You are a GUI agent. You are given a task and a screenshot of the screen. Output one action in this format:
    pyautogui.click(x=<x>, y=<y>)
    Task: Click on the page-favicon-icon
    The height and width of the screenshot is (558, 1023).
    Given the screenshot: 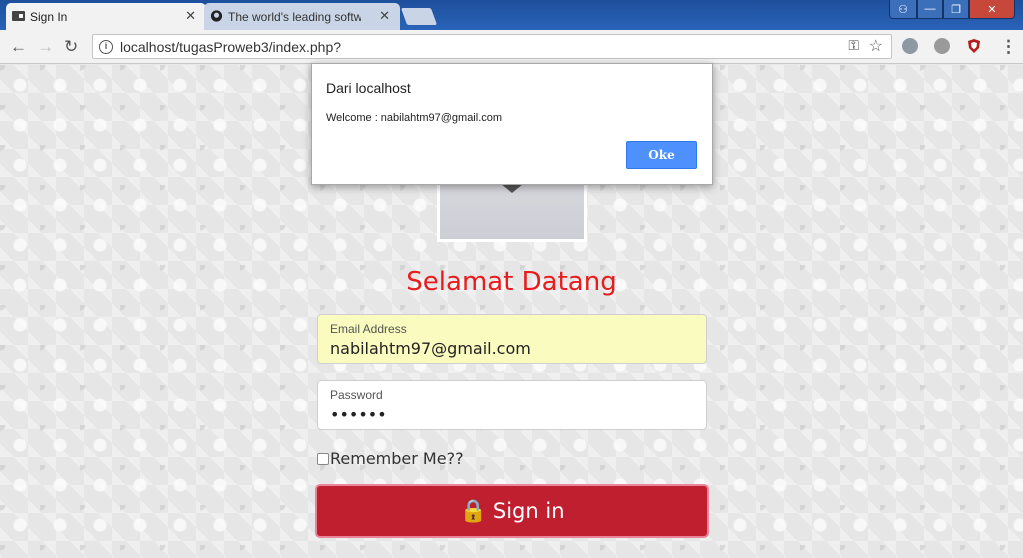 What is the action you would take?
    pyautogui.click(x=18, y=16)
    